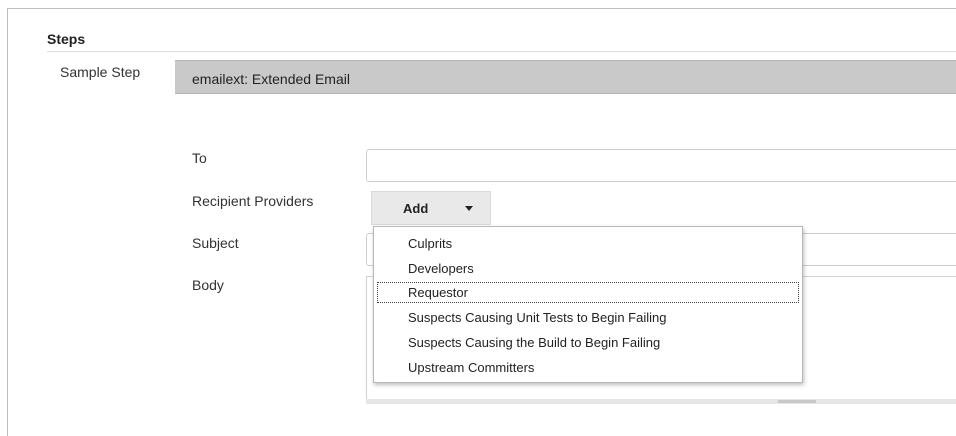 The width and height of the screenshot is (956, 436). What do you see at coordinates (588, 367) in the screenshot?
I see `menu-item-upstream-committers: Upstream Committers` at bounding box center [588, 367].